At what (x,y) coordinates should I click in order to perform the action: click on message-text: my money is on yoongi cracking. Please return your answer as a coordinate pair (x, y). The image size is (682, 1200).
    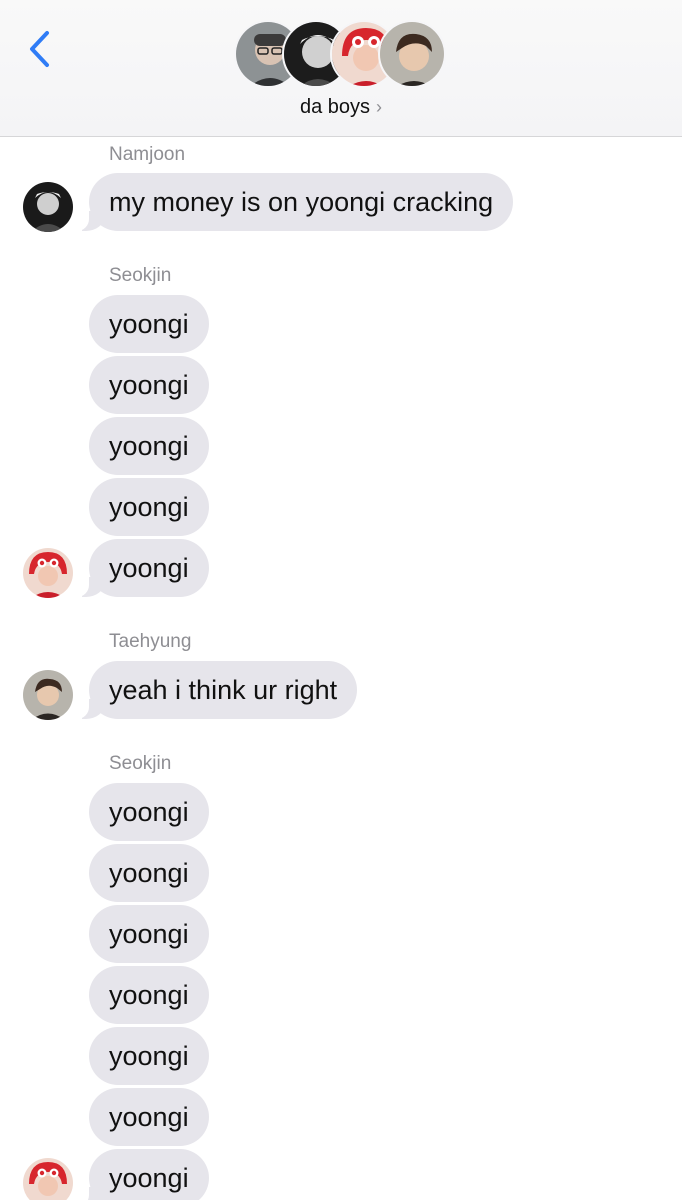
    Looking at the image, I should click on (301, 201).